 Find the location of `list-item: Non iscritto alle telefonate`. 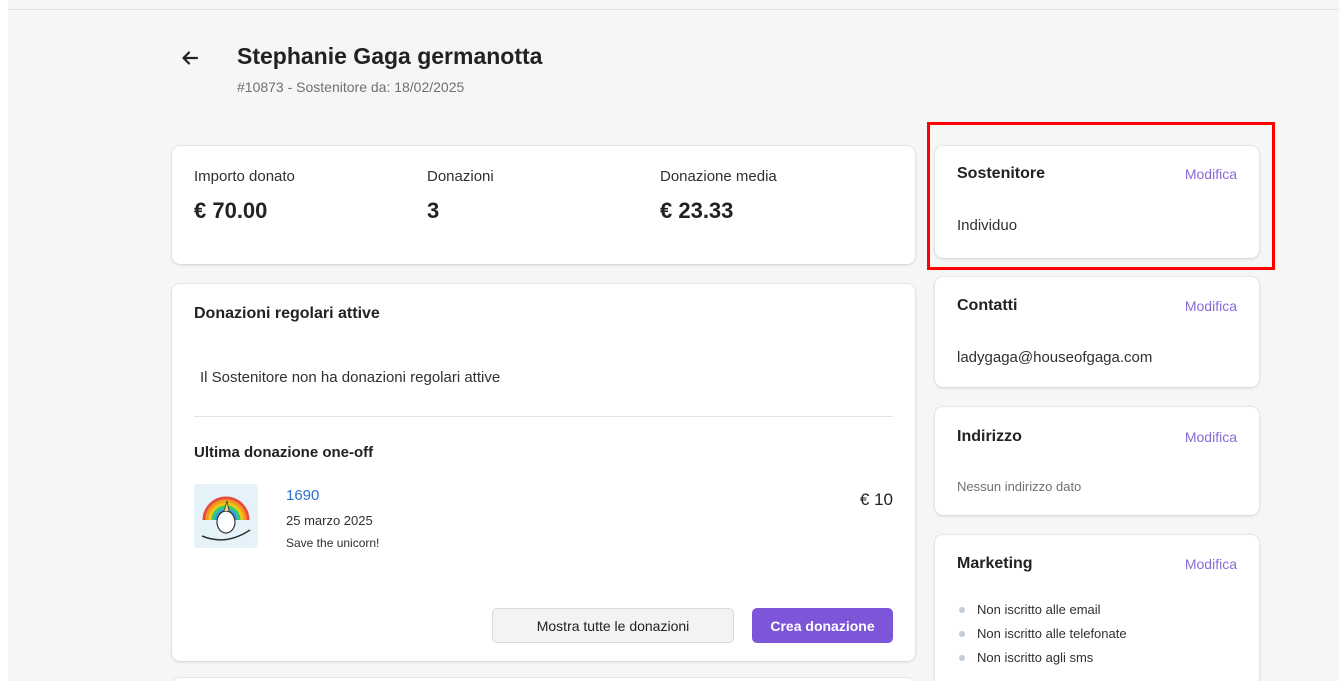

list-item: Non iscritto alle telefonate is located at coordinates (1042, 637).